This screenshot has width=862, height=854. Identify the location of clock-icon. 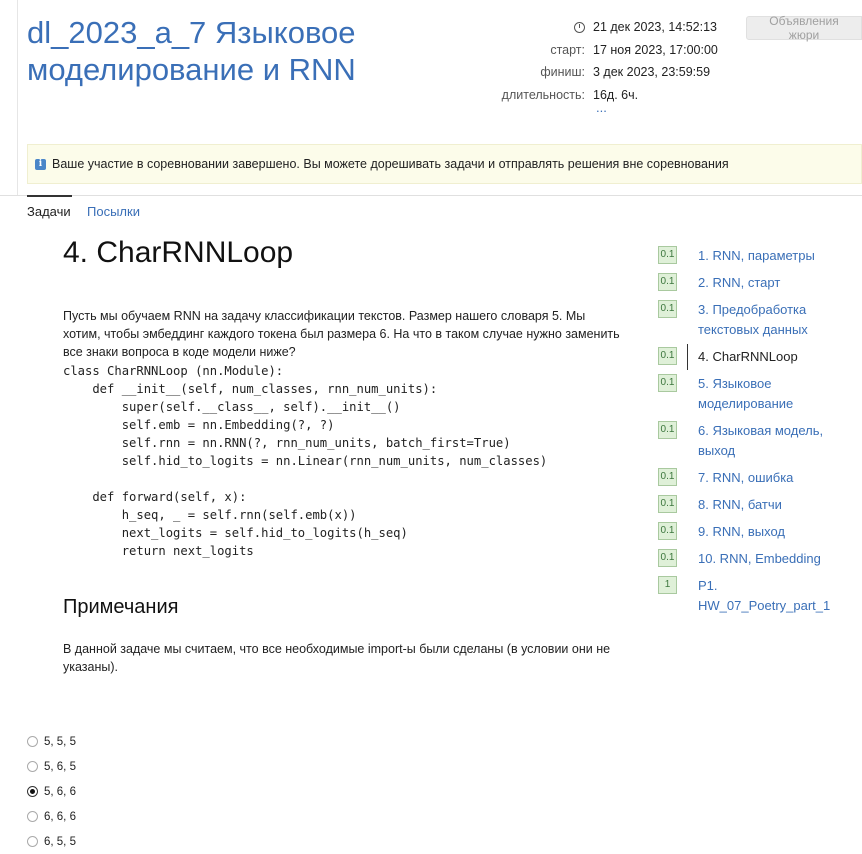
(579, 28).